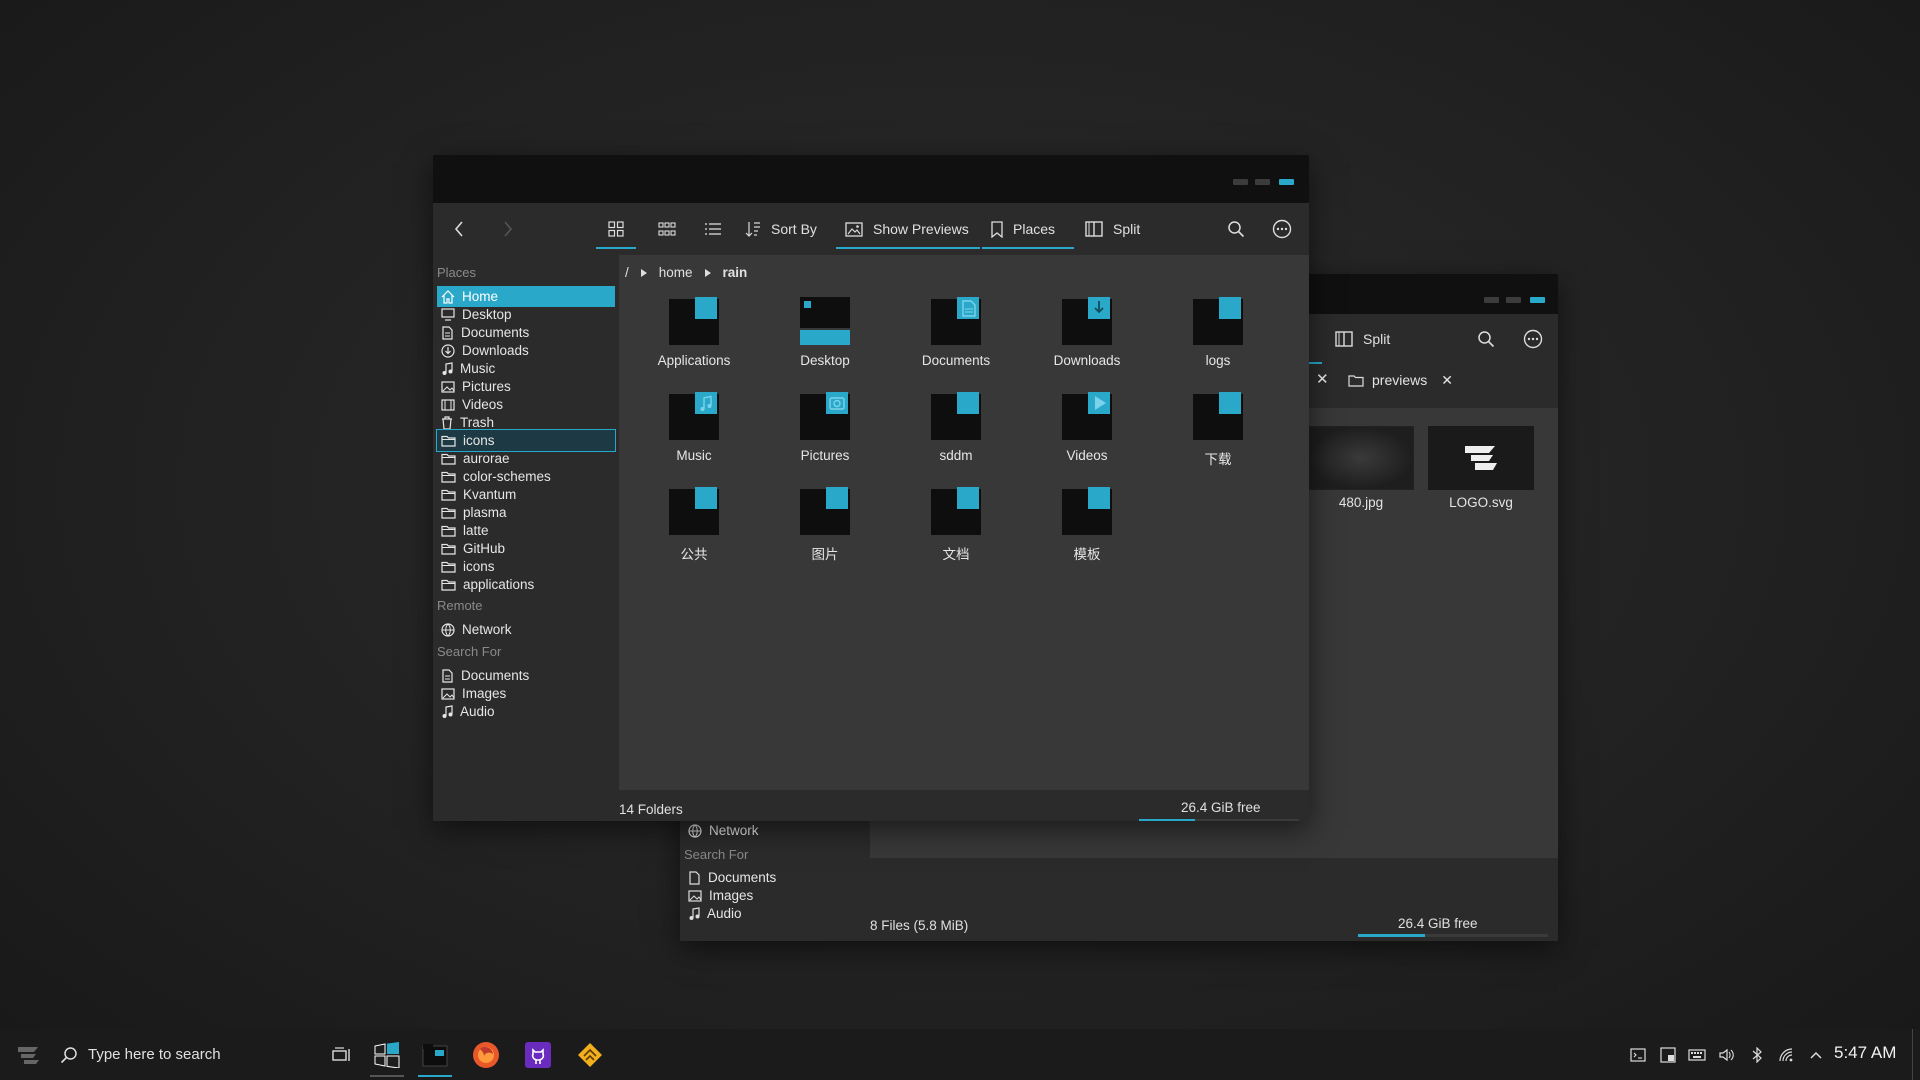 Image resolution: width=1920 pixels, height=1080 pixels. What do you see at coordinates (1087, 331) in the screenshot?
I see `folder-item: Downloads` at bounding box center [1087, 331].